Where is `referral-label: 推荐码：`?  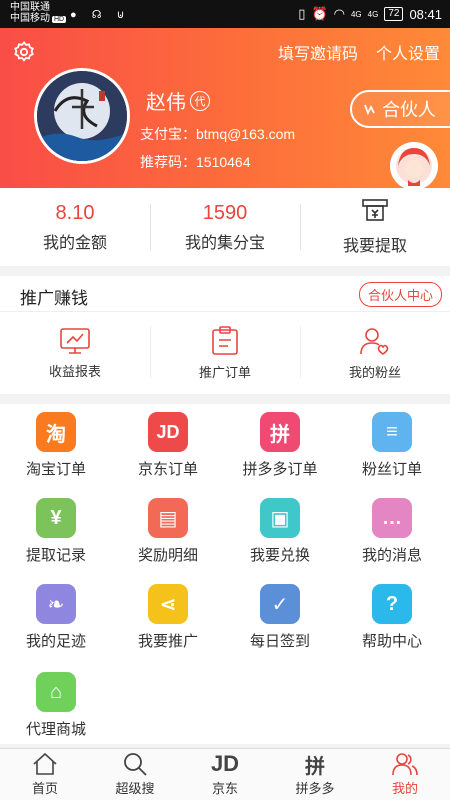
referral-label: 推荐码： is located at coordinates (168, 162).